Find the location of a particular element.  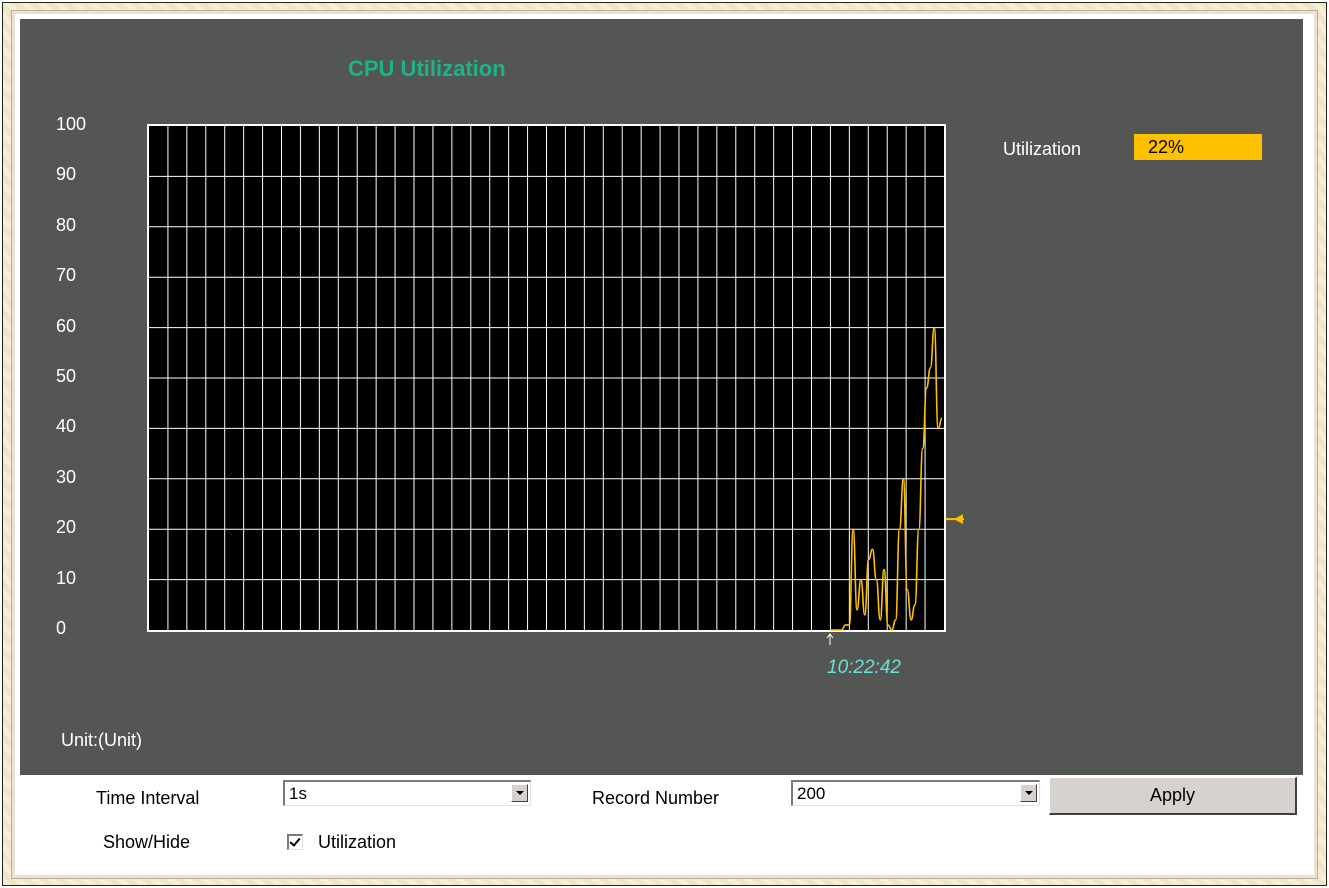

utilization-value-badge: 22% is located at coordinates (1198, 147).